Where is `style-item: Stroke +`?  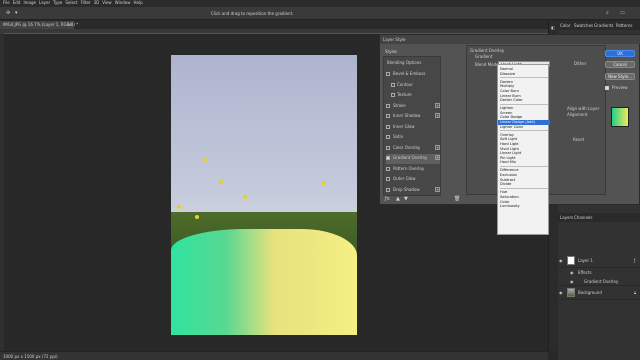
style-item: Stroke + is located at coordinates (413, 107).